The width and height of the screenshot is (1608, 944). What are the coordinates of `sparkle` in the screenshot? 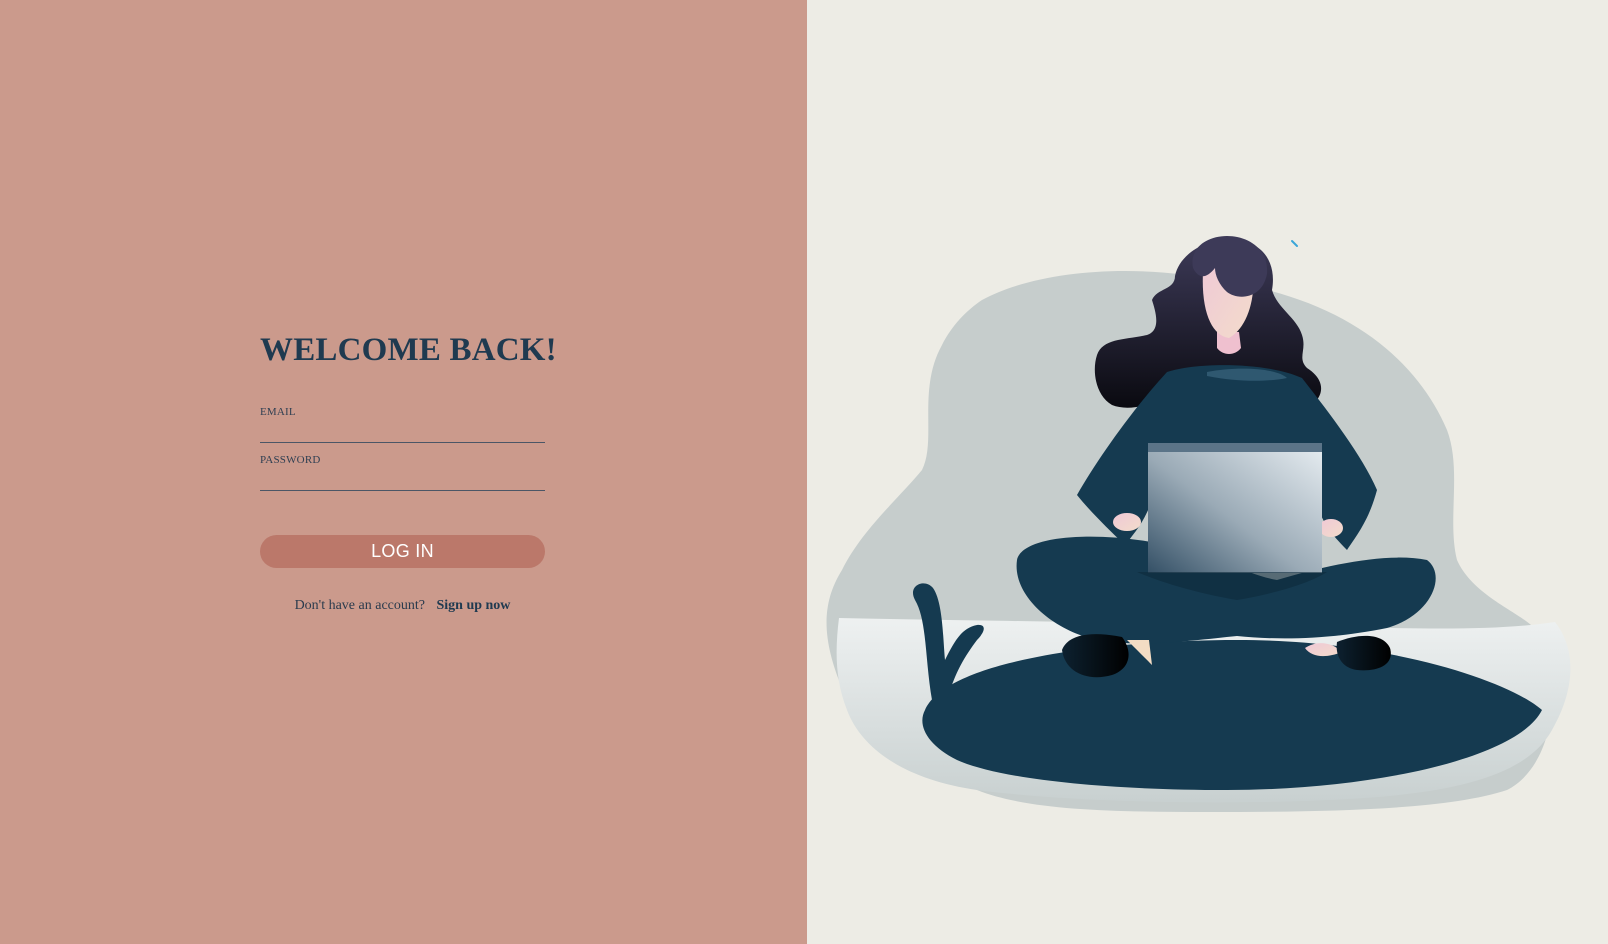 It's located at (1294, 243).